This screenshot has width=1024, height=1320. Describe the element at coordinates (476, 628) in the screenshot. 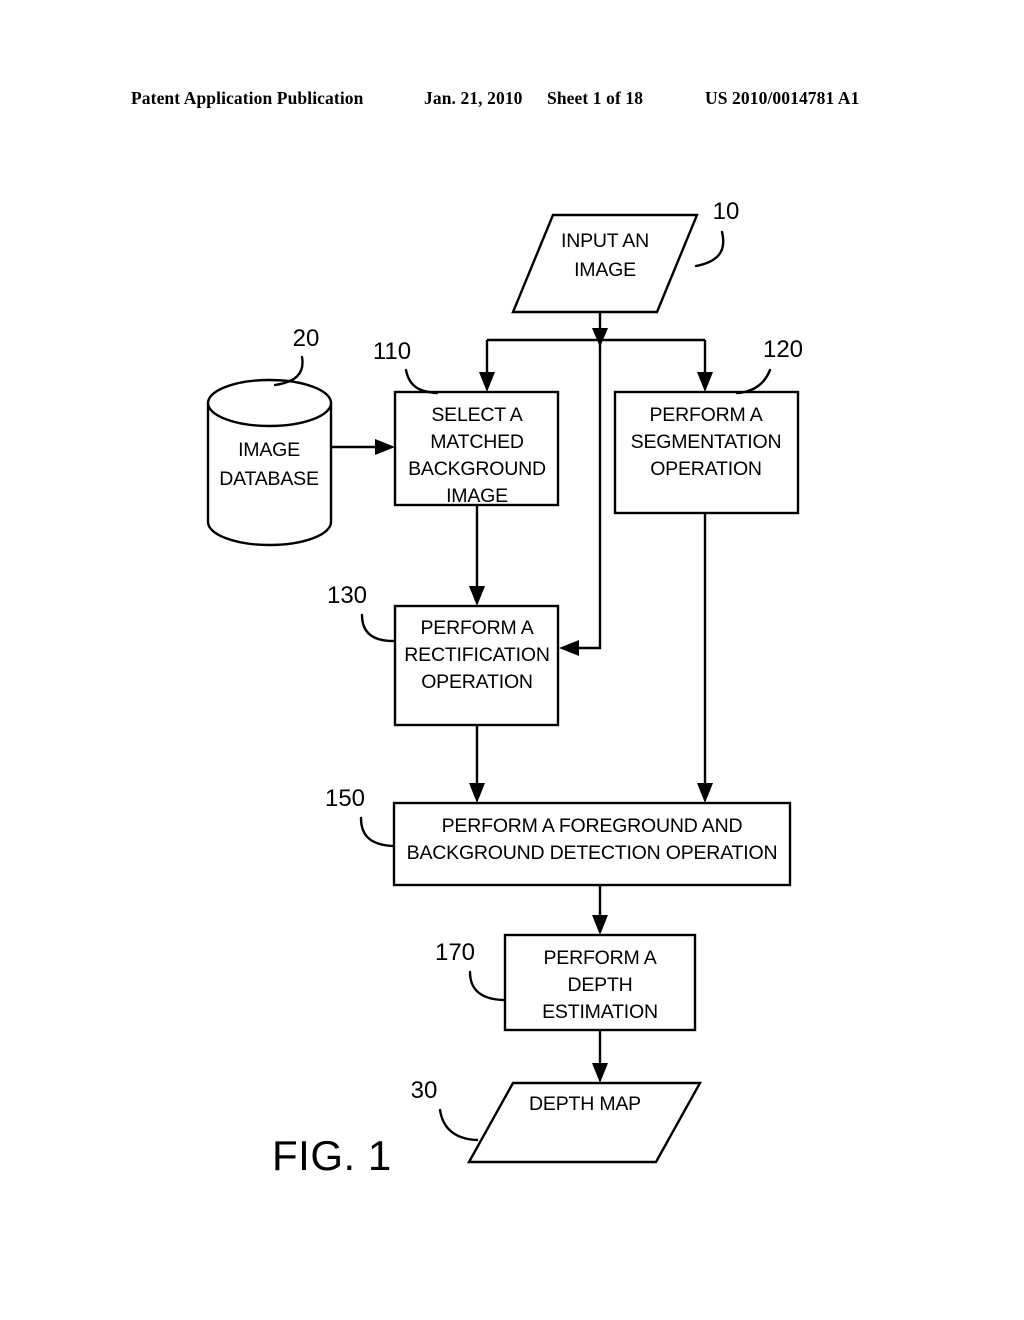

I see `node-rectification-line1: PERFORM A` at that location.